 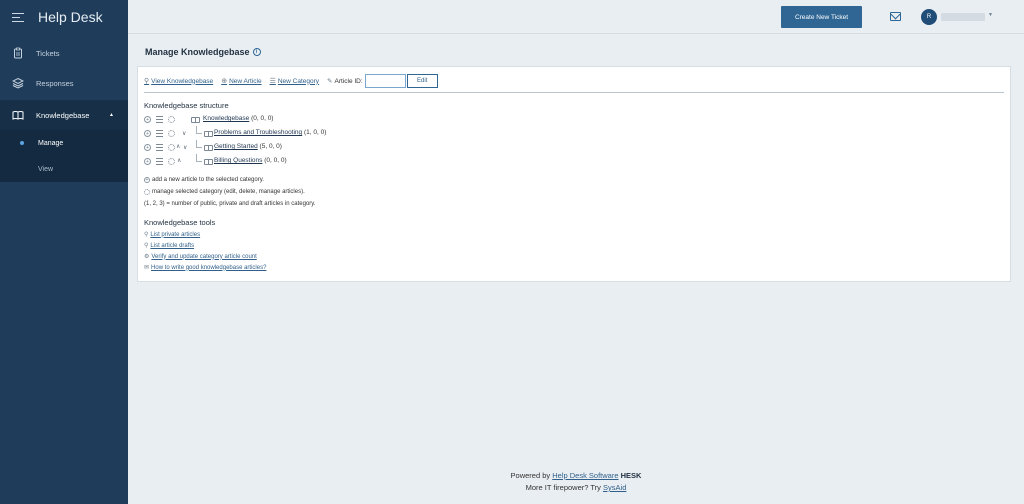 What do you see at coordinates (422, 81) in the screenshot?
I see `edit-button: Edit` at bounding box center [422, 81].